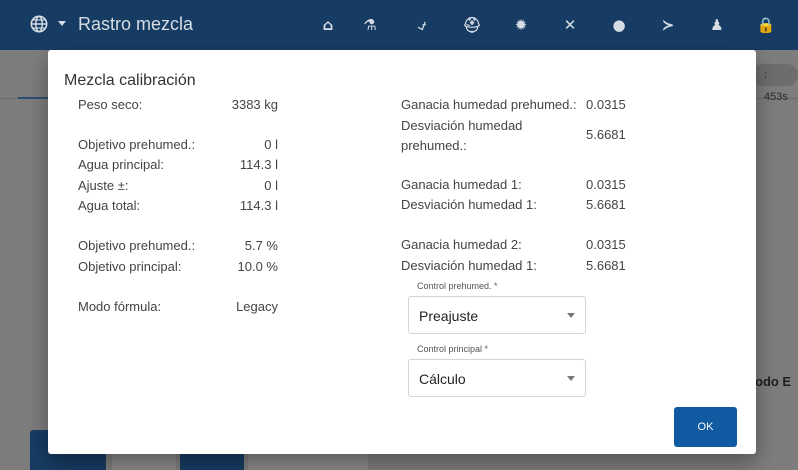 The height and width of the screenshot is (470, 798). Describe the element at coordinates (449, 316) in the screenshot. I see `control-prehumed-value: Preajuste` at that location.